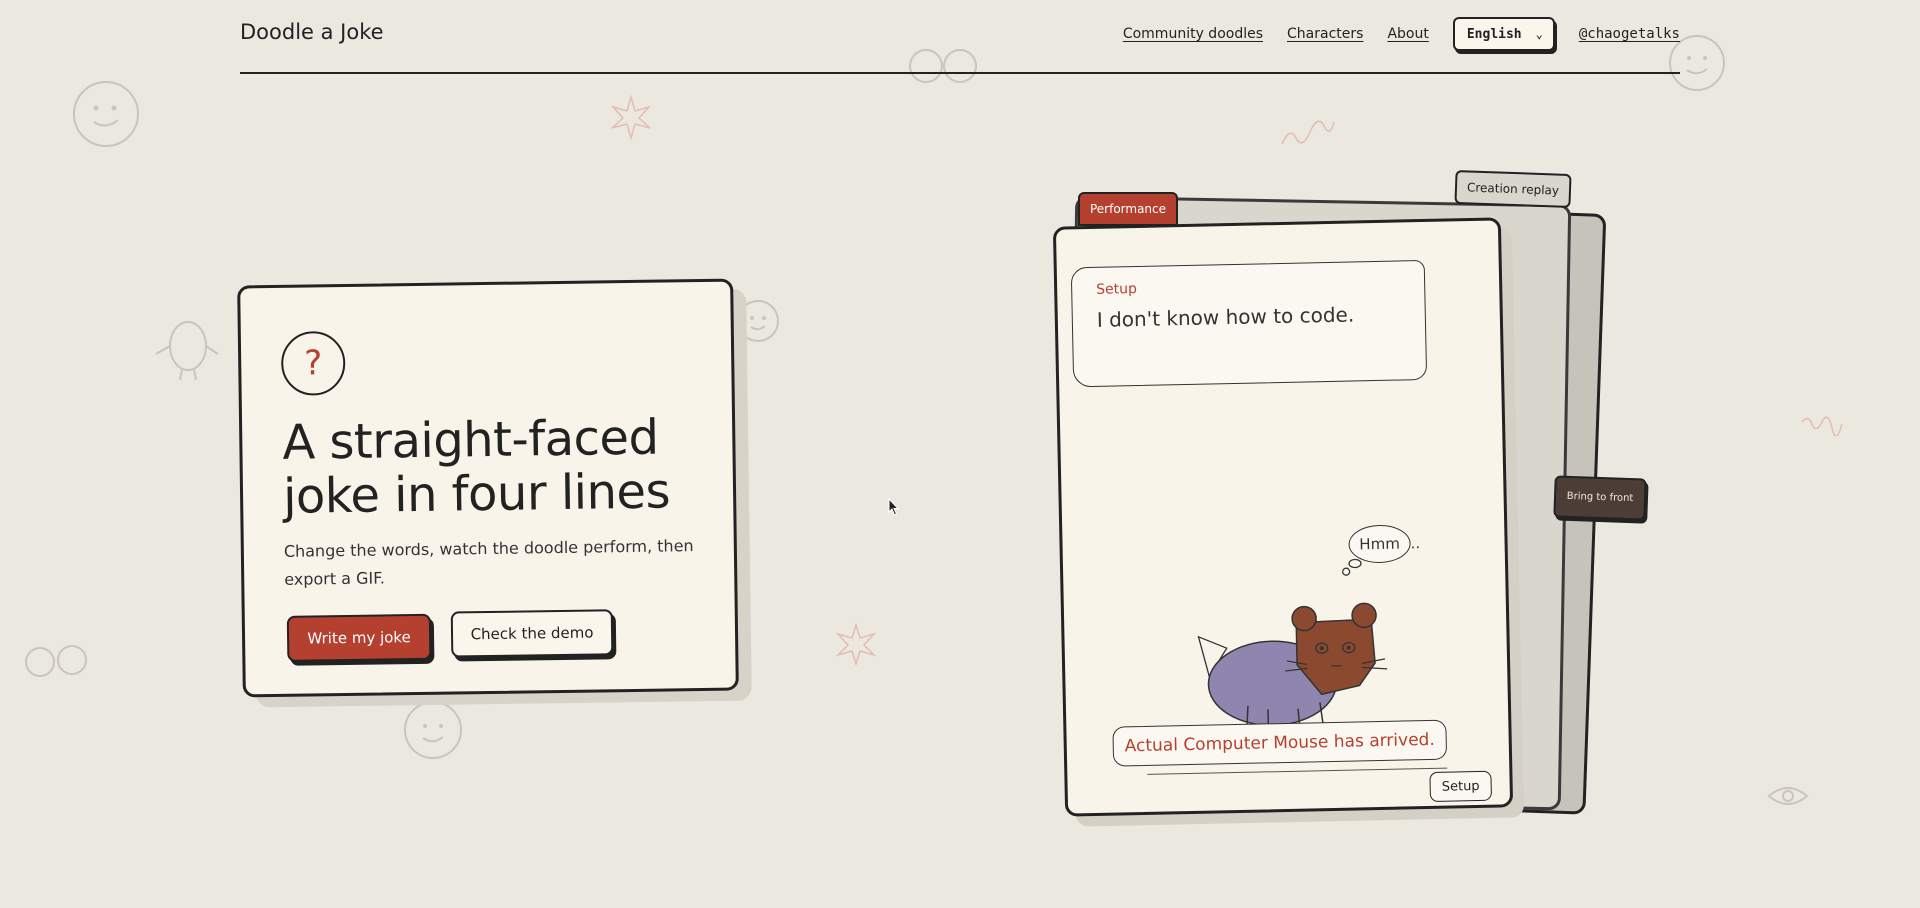 The width and height of the screenshot is (1920, 908). Describe the element at coordinates (1128, 209) in the screenshot. I see `tab-performance: Performance` at that location.